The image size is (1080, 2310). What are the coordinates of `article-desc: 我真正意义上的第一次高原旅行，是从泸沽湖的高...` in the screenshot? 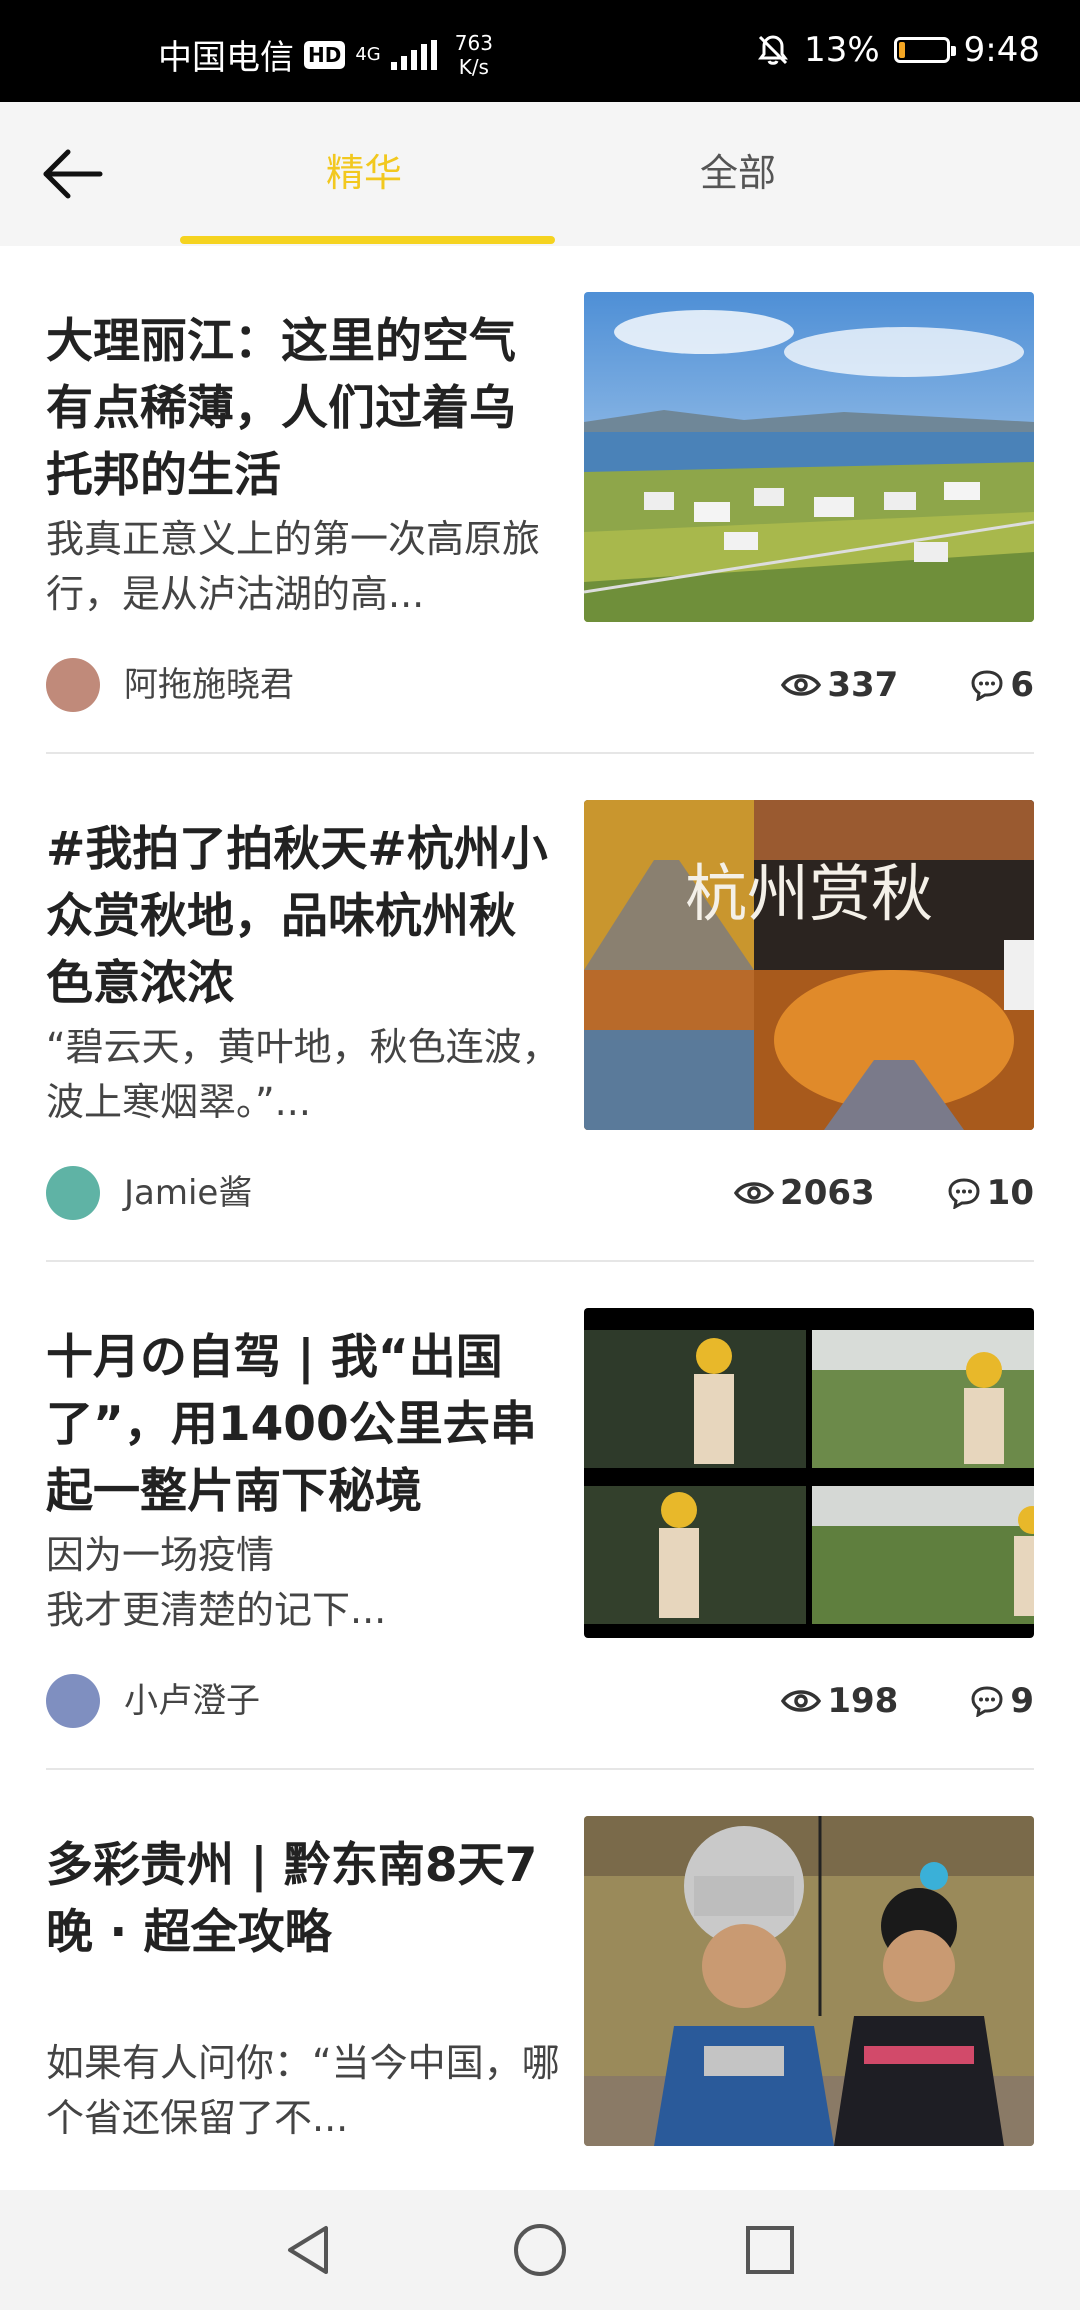 It's located at (293, 566).